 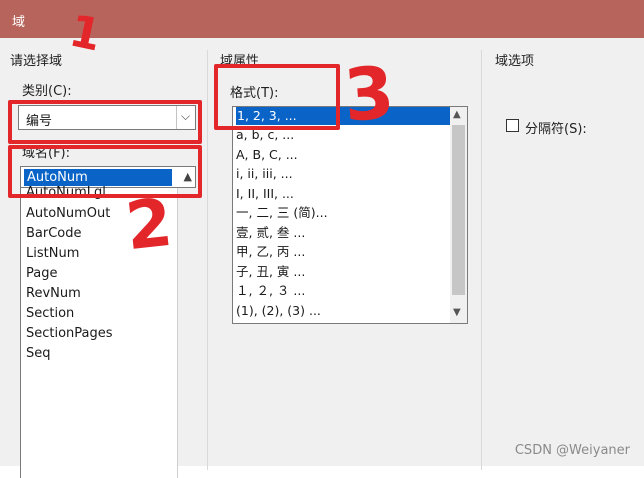 What do you see at coordinates (572, 450) in the screenshot?
I see `watermark: CSDN @Weiyaner` at bounding box center [572, 450].